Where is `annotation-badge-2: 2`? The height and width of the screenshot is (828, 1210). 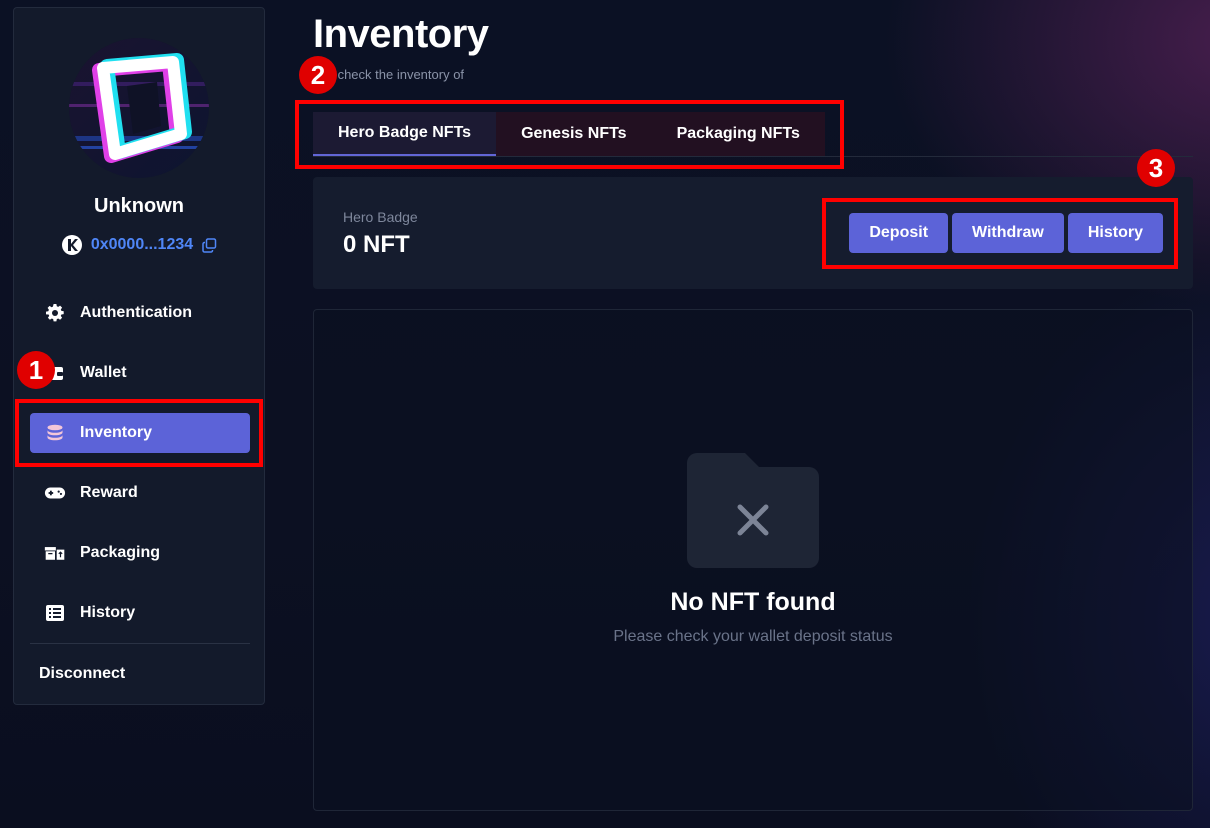
annotation-badge-2: 2 is located at coordinates (318, 75).